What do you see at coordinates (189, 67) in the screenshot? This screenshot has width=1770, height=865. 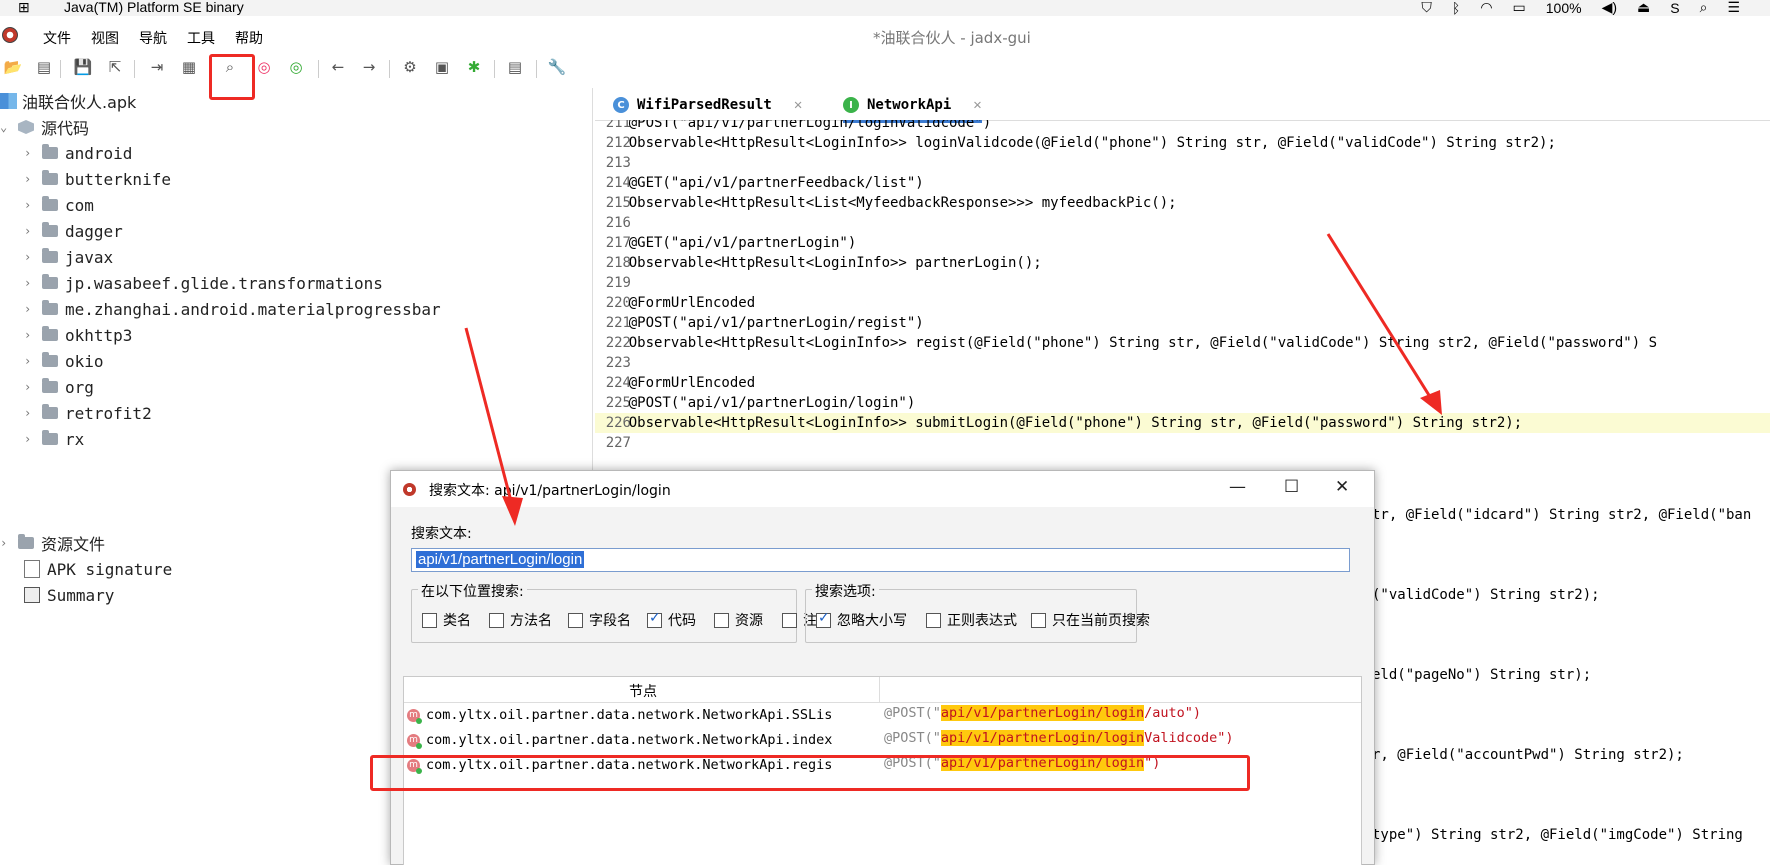 I see `flatten-icon: ▦` at bounding box center [189, 67].